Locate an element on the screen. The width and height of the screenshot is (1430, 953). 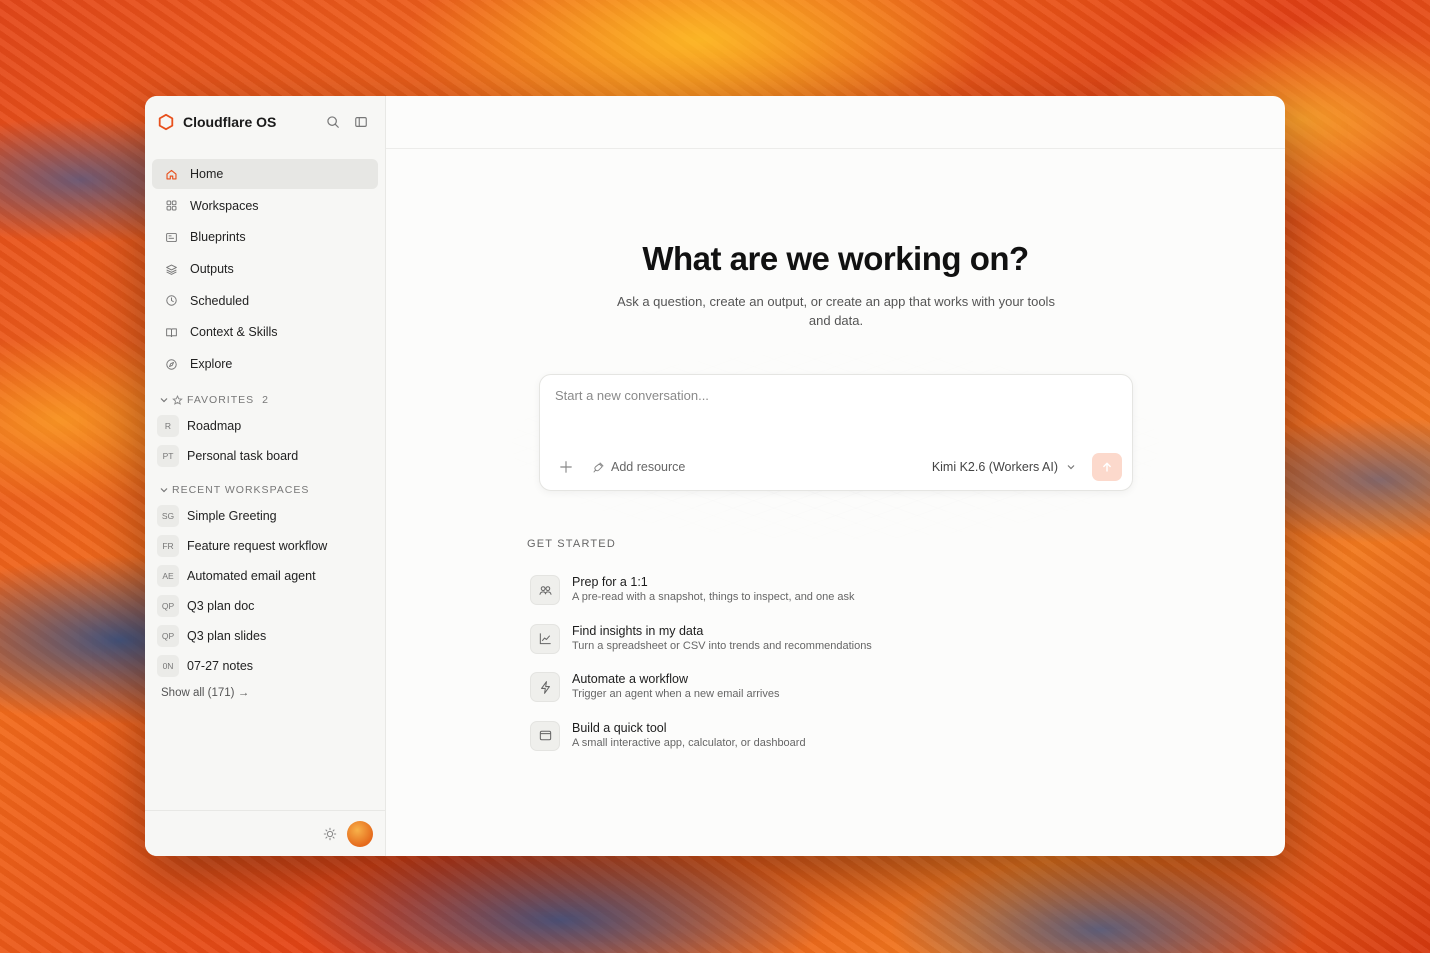
nav-item-context-skills: Context & Skills is located at coordinates (265, 332).